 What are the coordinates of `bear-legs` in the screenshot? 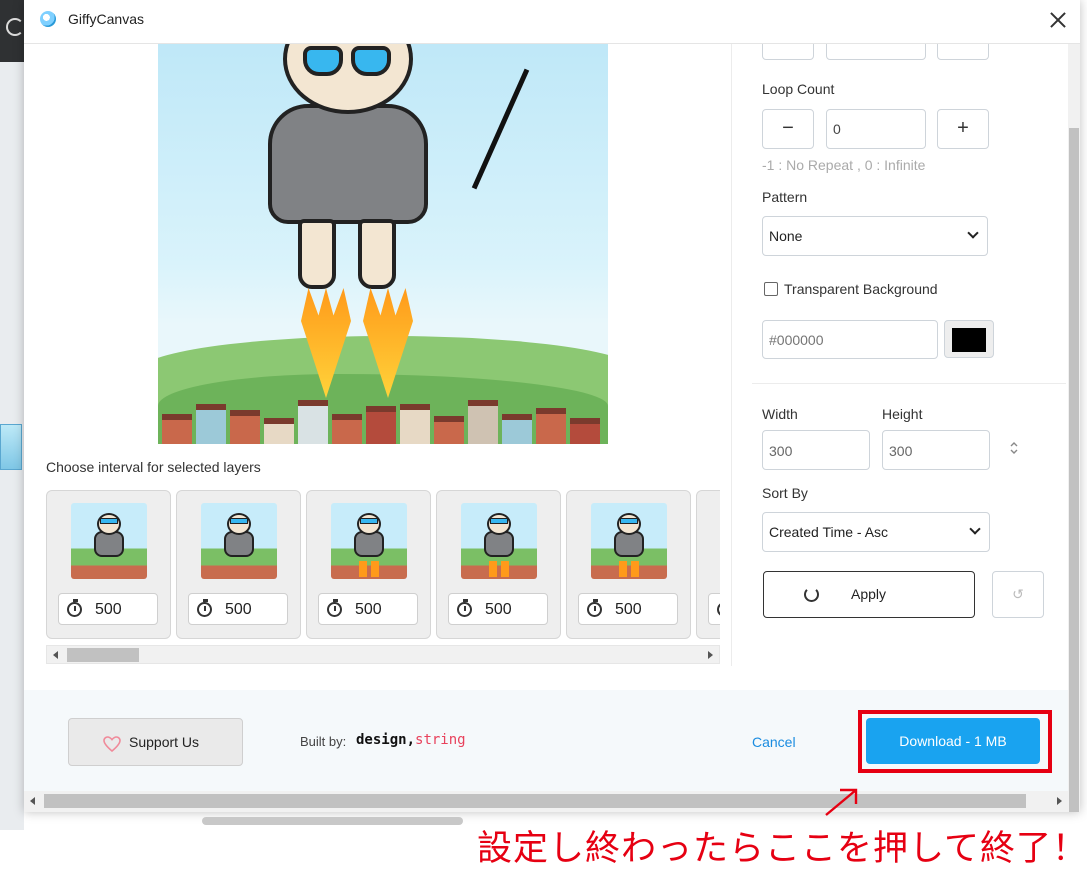 It's located at (348, 254).